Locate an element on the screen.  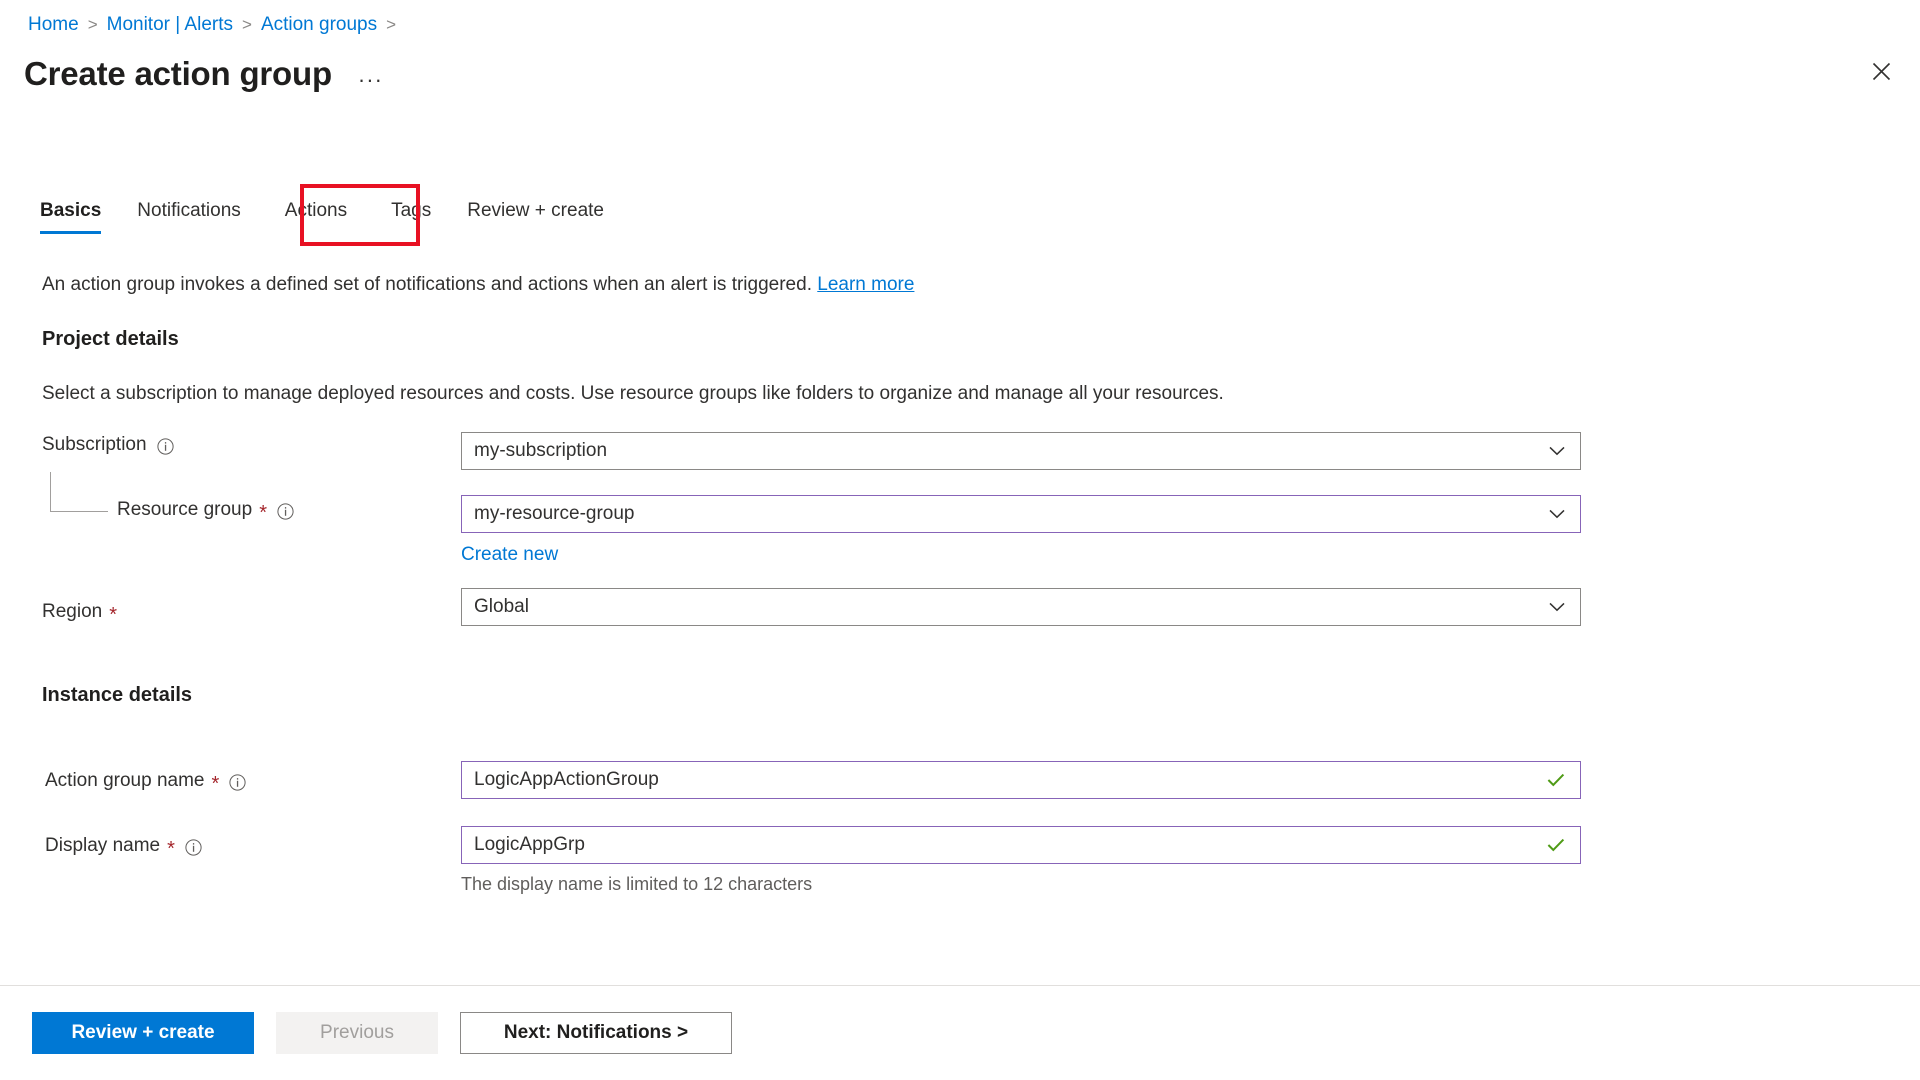
close-icon is located at coordinates (1881, 71).